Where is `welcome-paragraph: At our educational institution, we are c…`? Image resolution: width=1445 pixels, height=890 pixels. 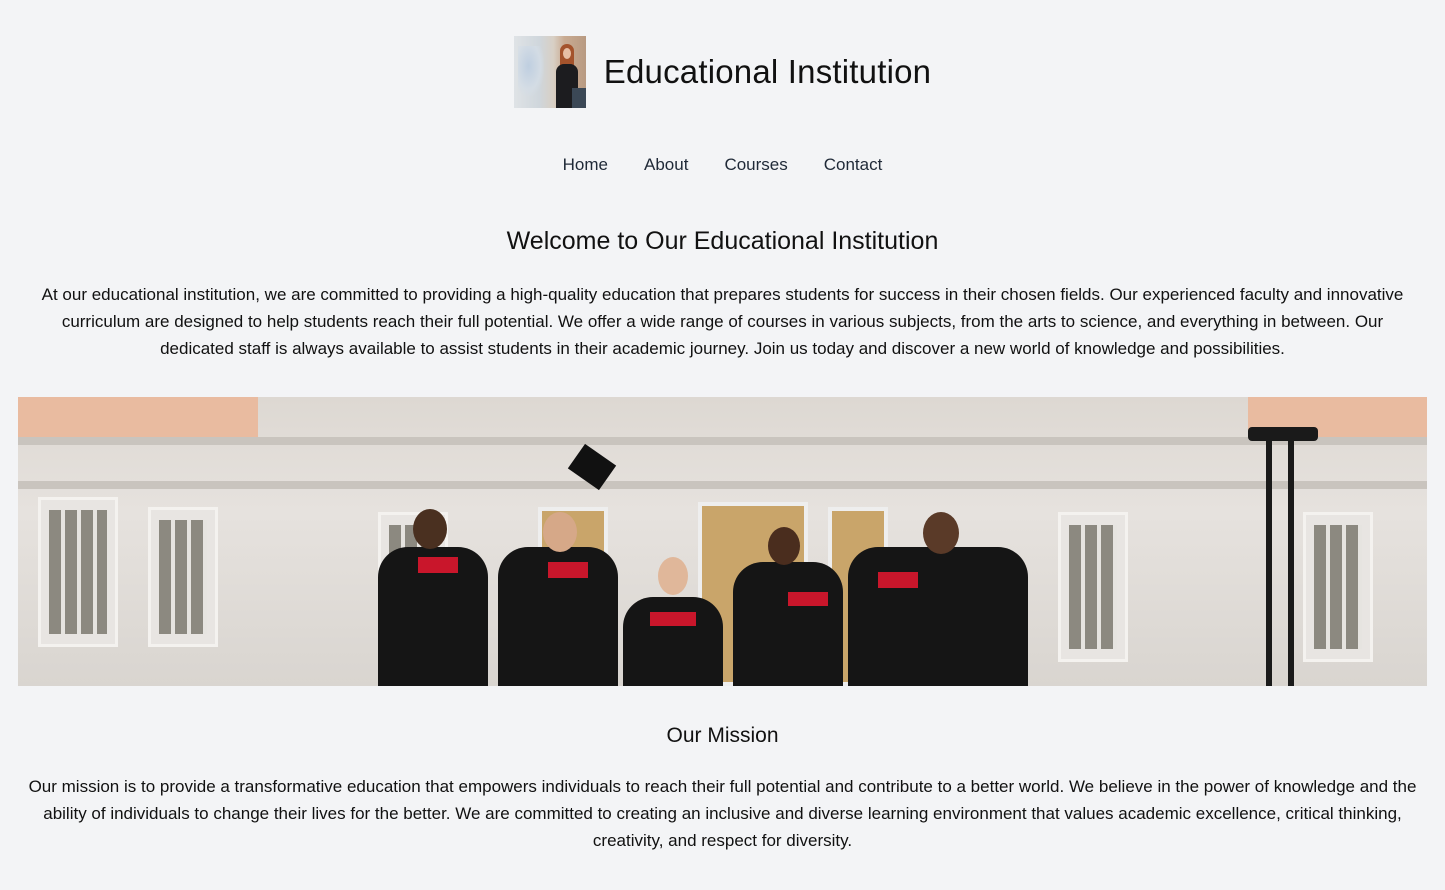
welcome-paragraph: At our educational institution, we are c… is located at coordinates (722, 321).